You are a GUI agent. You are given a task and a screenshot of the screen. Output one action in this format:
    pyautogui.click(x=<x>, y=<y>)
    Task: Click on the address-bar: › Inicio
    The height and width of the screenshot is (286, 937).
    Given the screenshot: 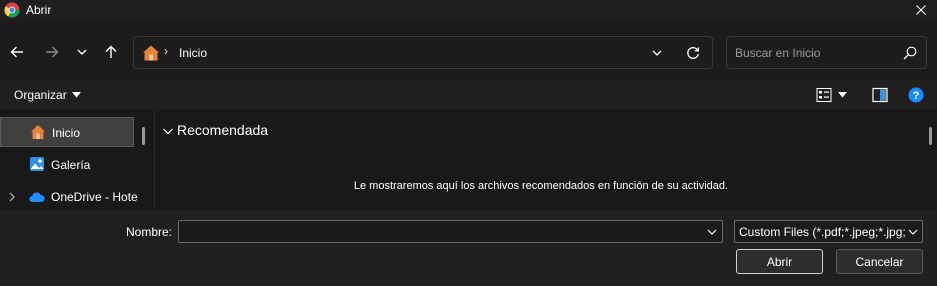 What is the action you would take?
    pyautogui.click(x=423, y=52)
    